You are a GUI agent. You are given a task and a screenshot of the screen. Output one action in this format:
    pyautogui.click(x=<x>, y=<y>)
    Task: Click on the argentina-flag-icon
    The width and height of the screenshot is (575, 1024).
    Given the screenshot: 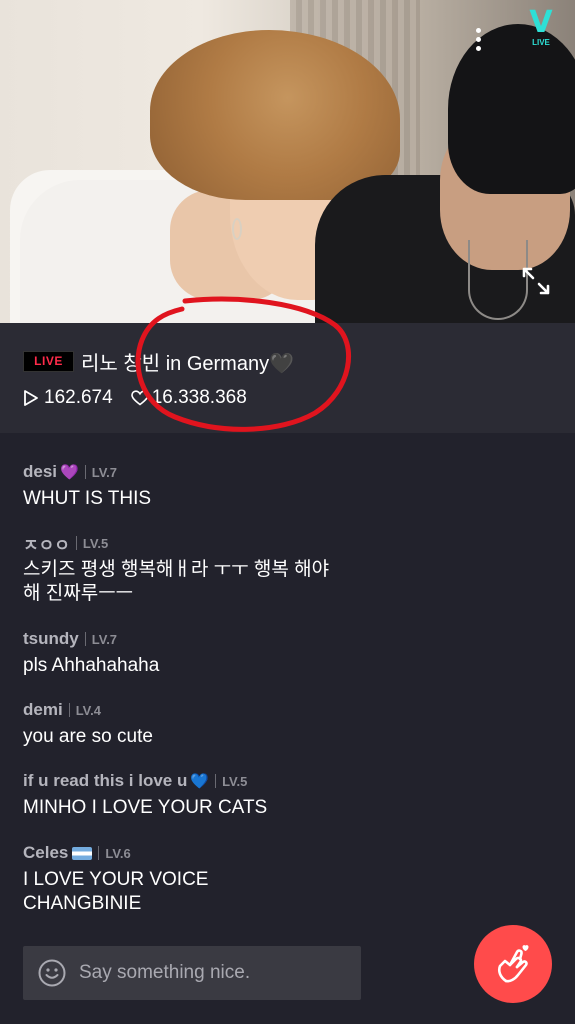 What is the action you would take?
    pyautogui.click(x=82, y=853)
    